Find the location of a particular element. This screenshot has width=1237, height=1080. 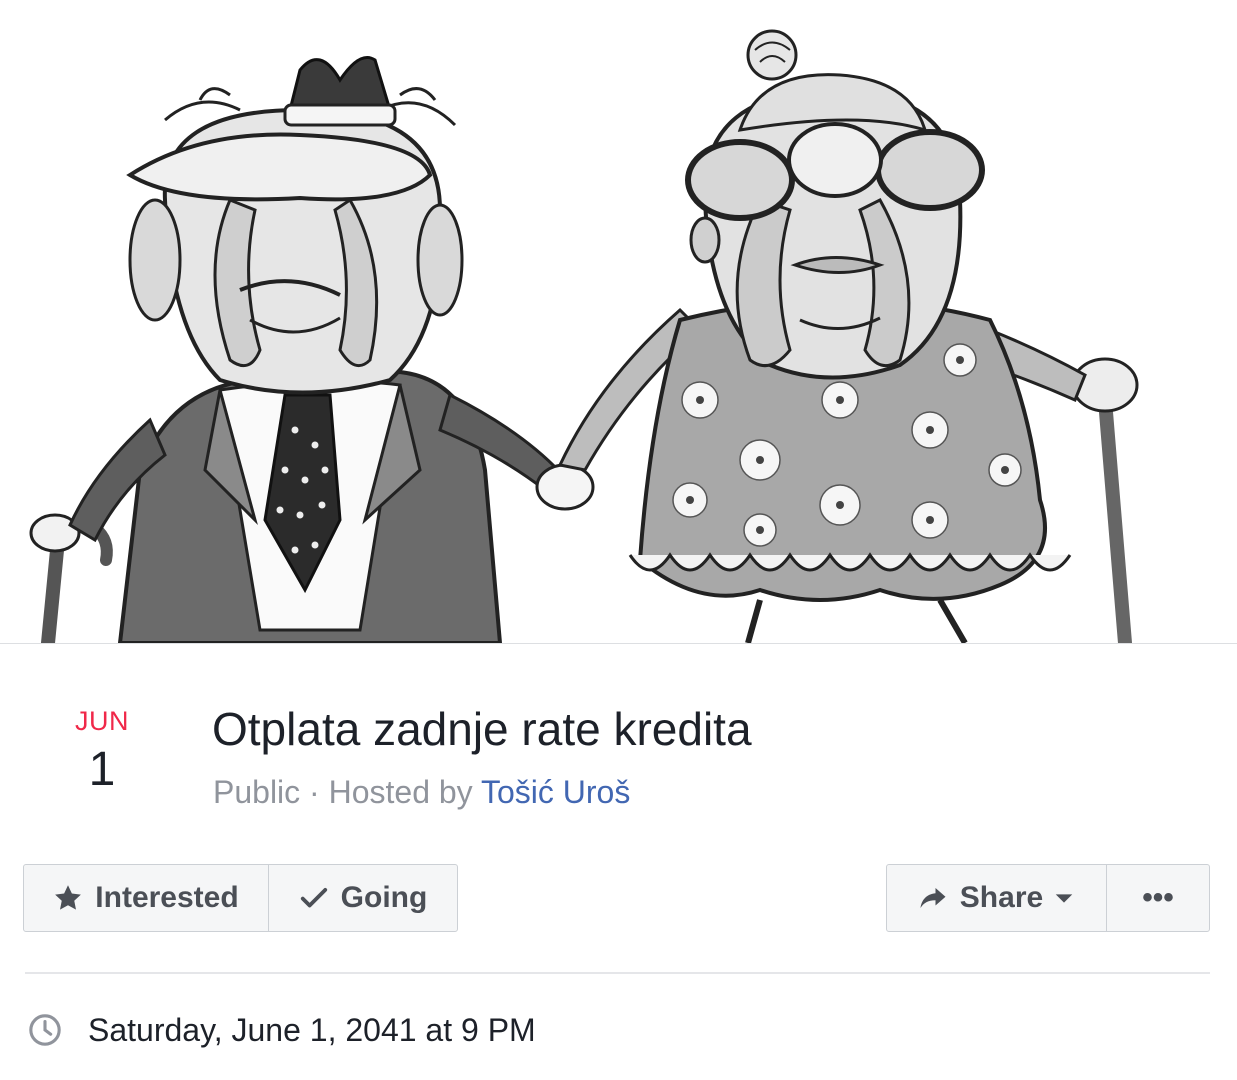

event-date: JUN 1 is located at coordinates (102, 751).